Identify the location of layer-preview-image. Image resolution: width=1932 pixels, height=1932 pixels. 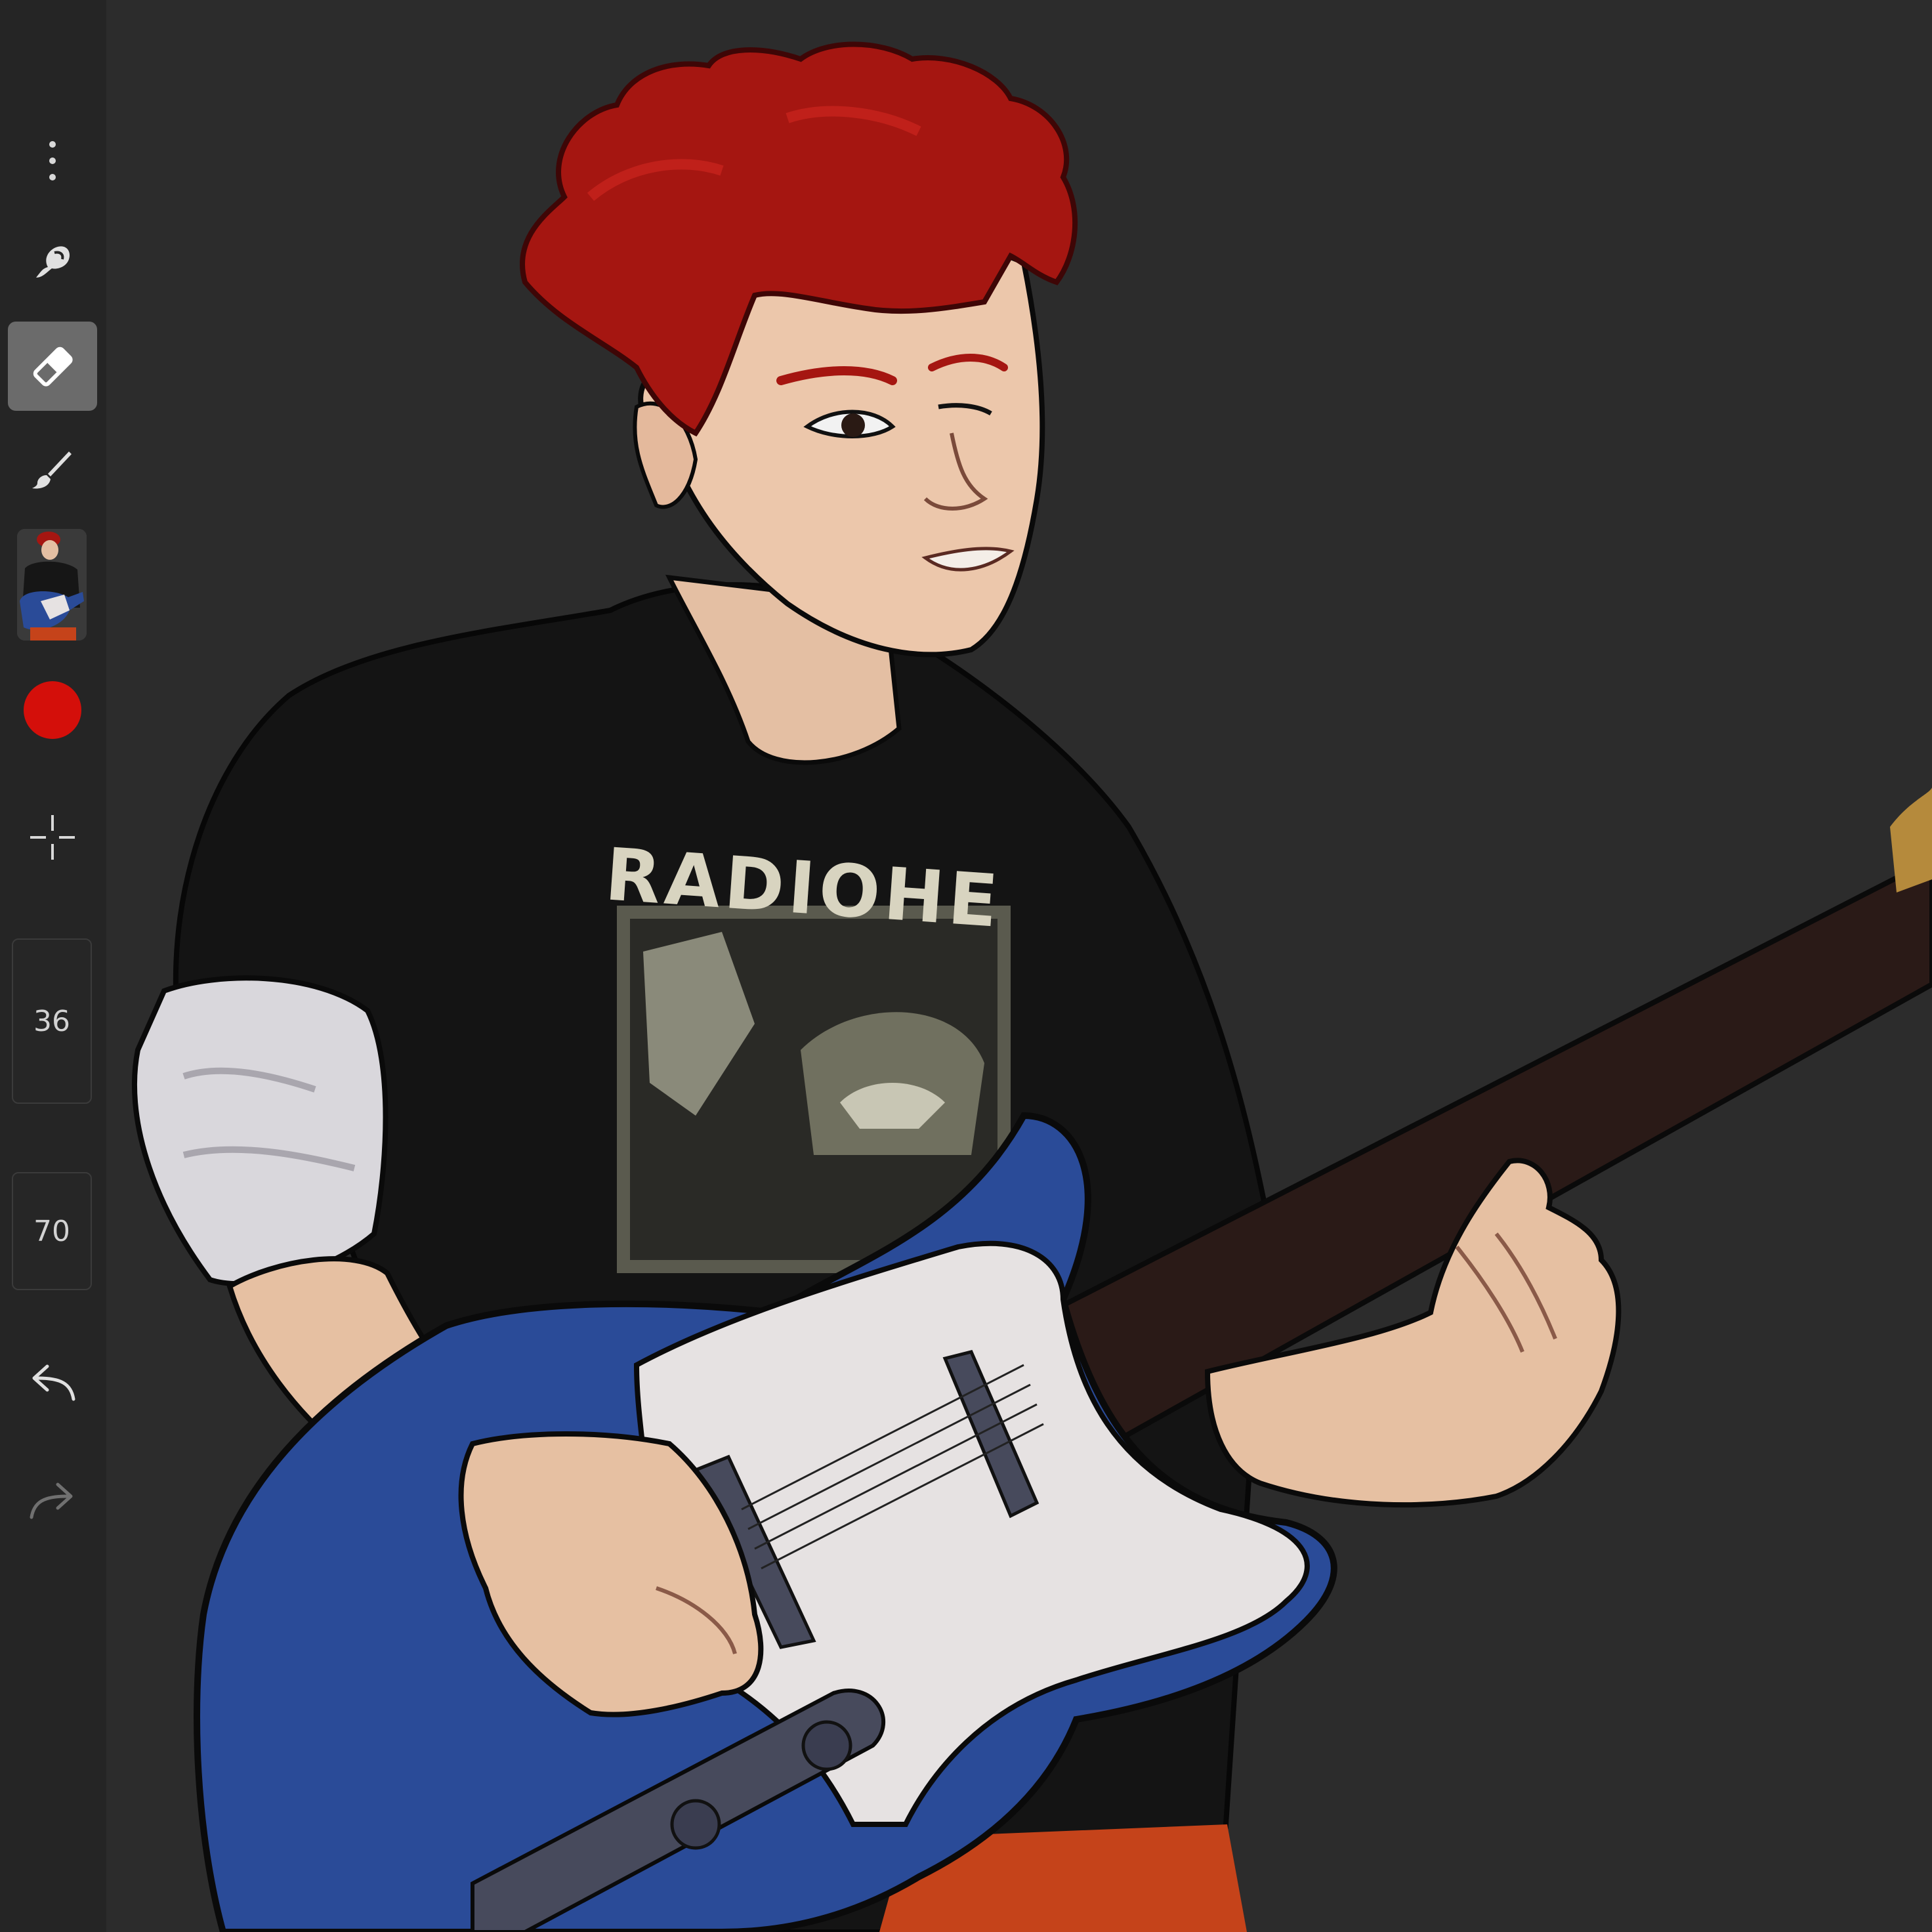
(52, 584).